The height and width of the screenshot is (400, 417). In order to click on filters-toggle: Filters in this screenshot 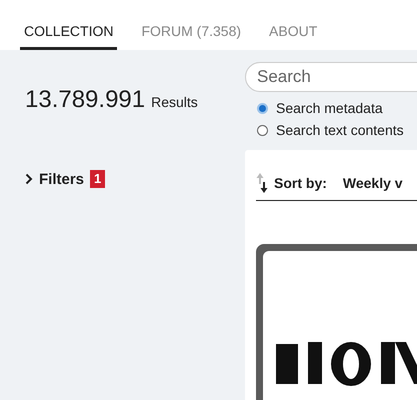, I will do `click(61, 179)`.